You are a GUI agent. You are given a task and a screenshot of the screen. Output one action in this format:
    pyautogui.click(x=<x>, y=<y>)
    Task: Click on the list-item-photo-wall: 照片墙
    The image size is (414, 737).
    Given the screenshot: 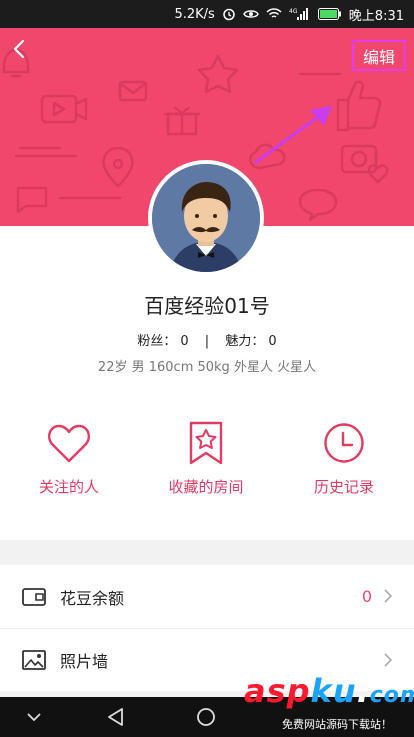 What is the action you would take?
    pyautogui.click(x=207, y=659)
    